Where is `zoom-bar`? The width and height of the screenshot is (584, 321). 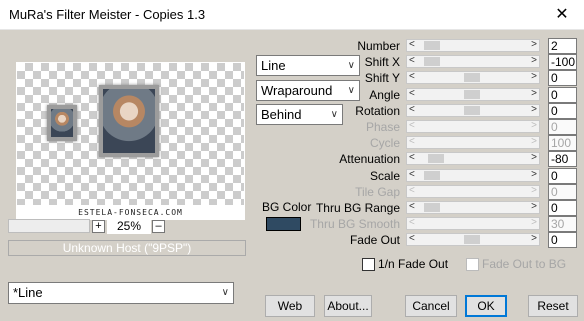 zoom-bar is located at coordinates (49, 226).